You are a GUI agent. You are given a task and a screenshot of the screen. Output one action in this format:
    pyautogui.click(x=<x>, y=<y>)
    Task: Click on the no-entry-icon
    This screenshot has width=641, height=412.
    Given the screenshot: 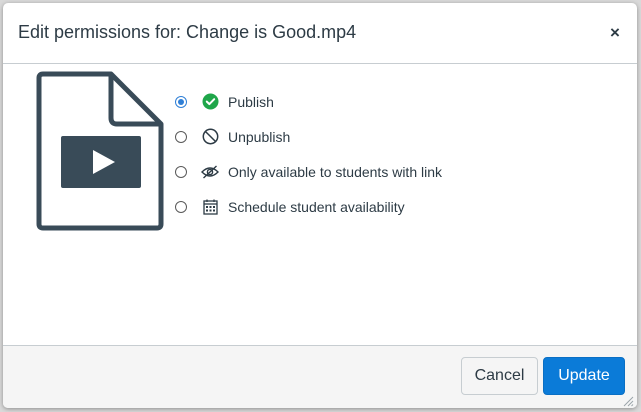 What is the action you would take?
    pyautogui.click(x=210, y=137)
    